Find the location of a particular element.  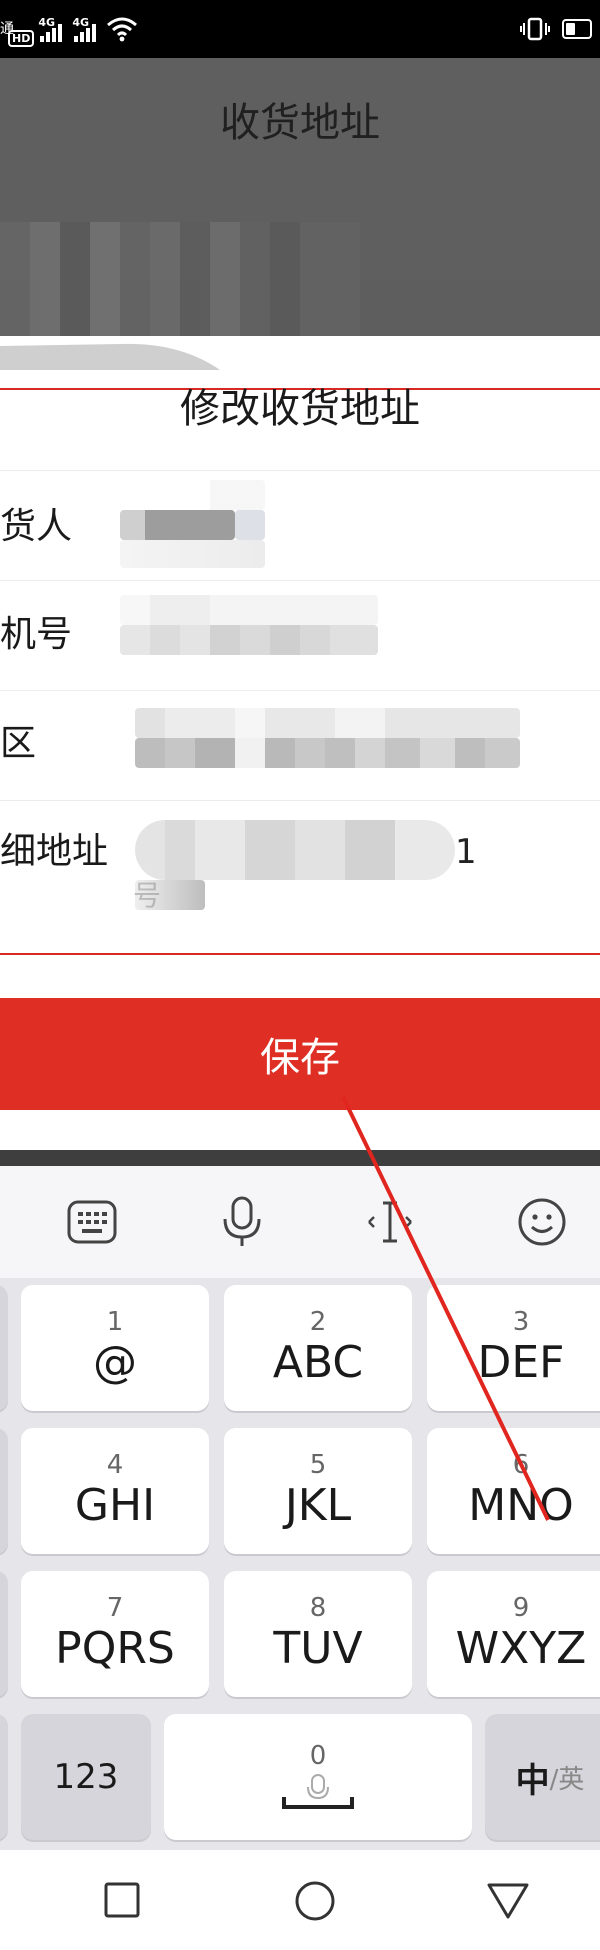

region-input is located at coordinates (327, 738).